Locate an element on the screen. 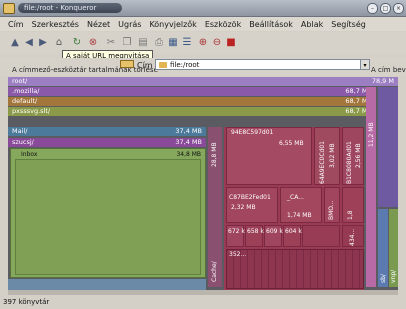 This screenshot has height=309, width=406. treemap-right-small: sb/ is located at coordinates (383, 248).